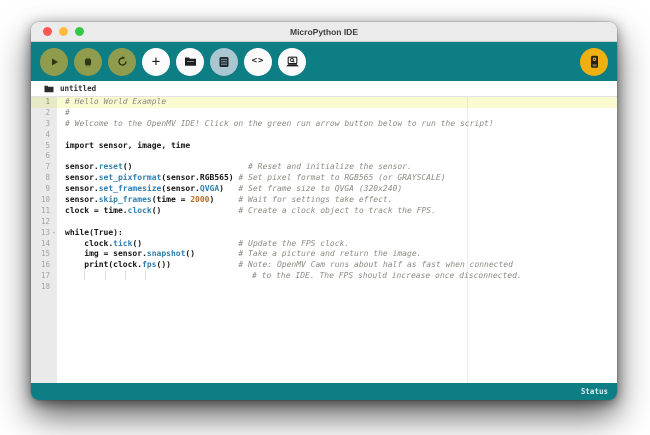  I want to click on window-title: MicroPython IDE, so click(323, 31).